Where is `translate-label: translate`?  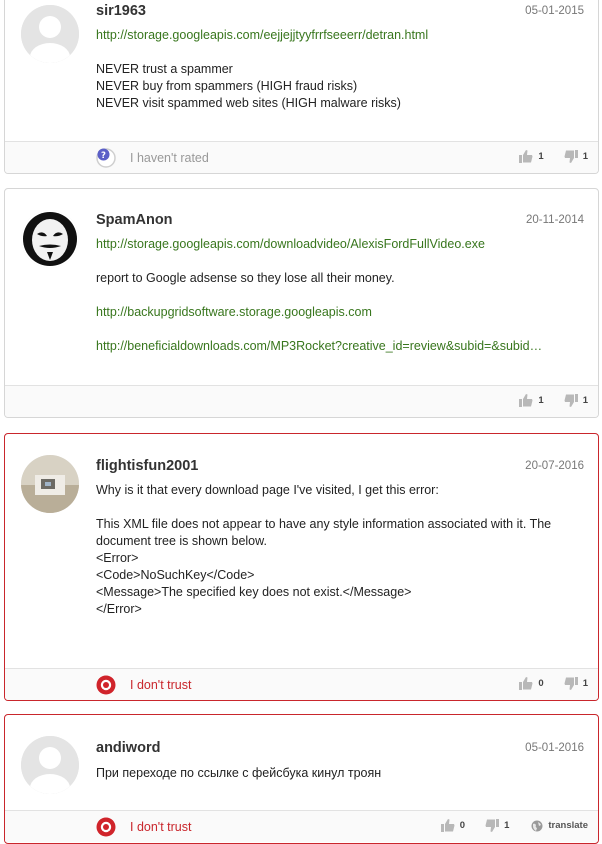 translate-label: translate is located at coordinates (568, 825).